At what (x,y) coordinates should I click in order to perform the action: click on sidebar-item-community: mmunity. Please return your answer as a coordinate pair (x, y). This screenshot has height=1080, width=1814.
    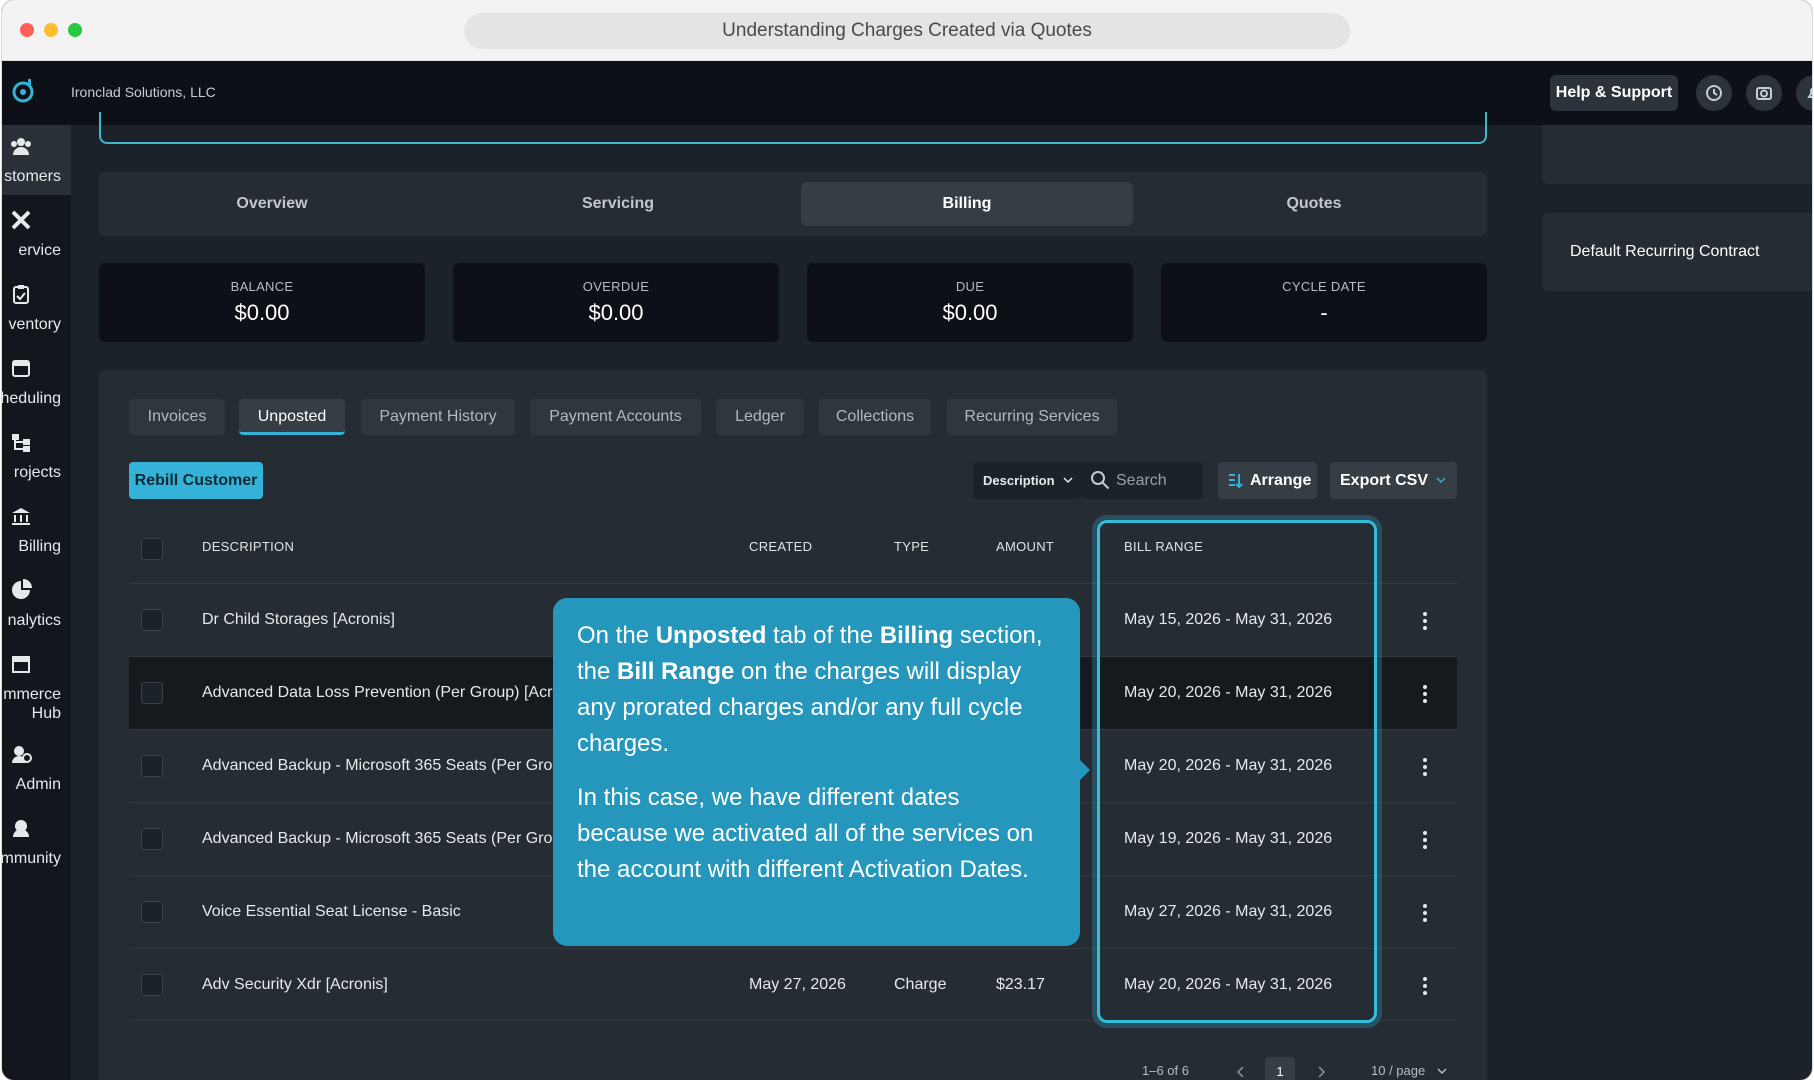
    Looking at the image, I should click on (36, 842).